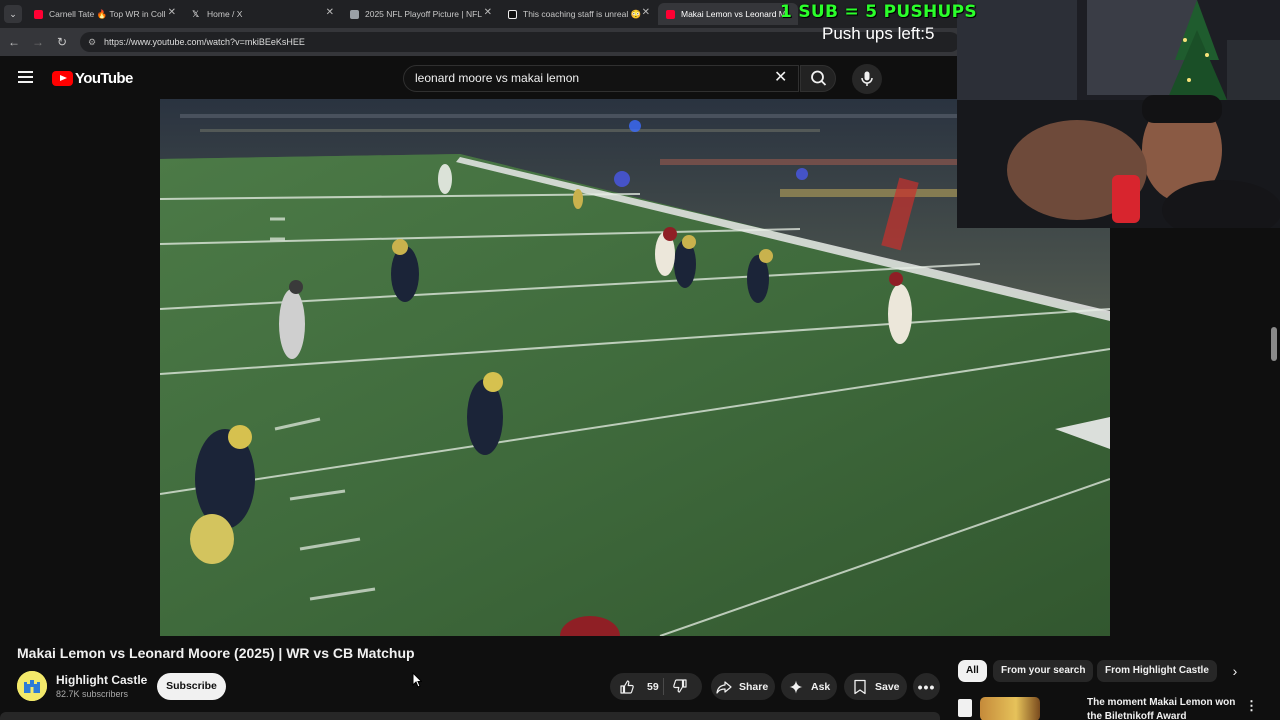  What do you see at coordinates (107, 13) in the screenshot?
I see `tab-title: Carnell Tate 🔥 Top WR in Coll` at bounding box center [107, 13].